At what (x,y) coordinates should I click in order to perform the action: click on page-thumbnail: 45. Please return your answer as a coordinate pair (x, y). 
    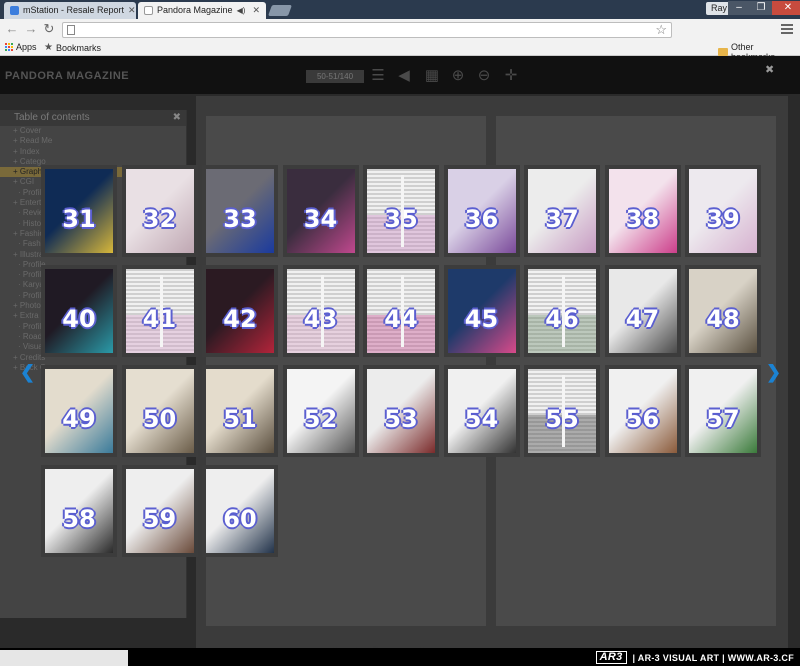
    Looking at the image, I should click on (481, 311).